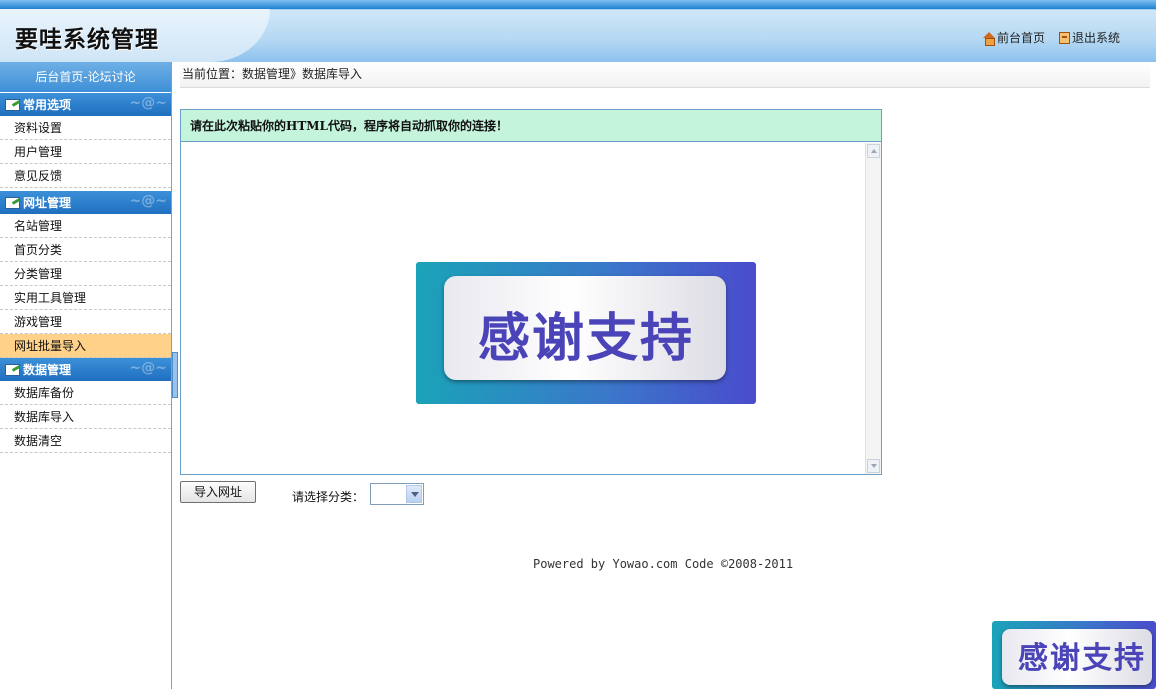 This screenshot has width=1156, height=689. I want to click on thanks-banner-text: 感谢支持, so click(585, 338).